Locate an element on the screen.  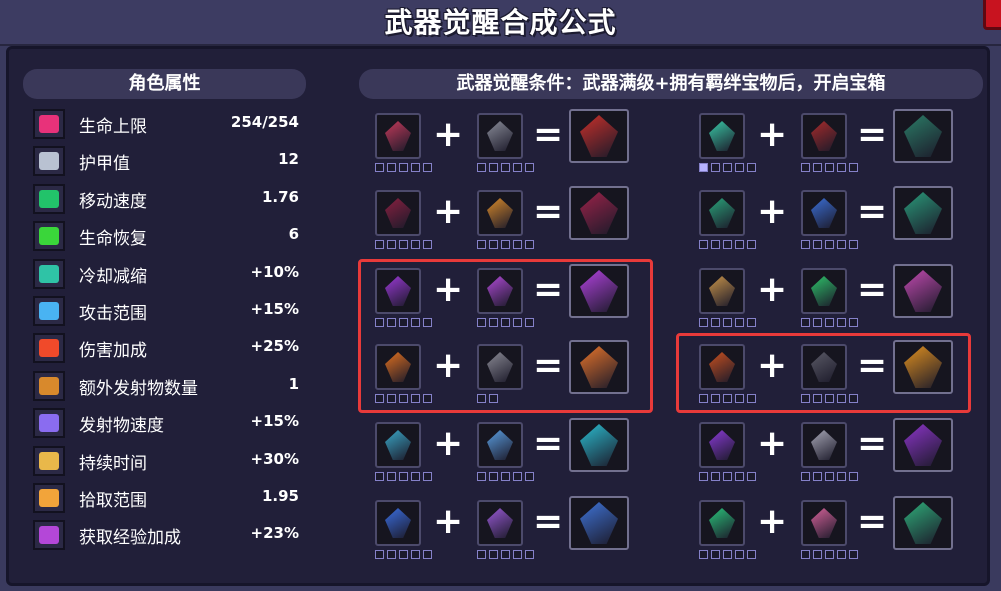
gold-helmet-icon is located at coordinates (500, 213).